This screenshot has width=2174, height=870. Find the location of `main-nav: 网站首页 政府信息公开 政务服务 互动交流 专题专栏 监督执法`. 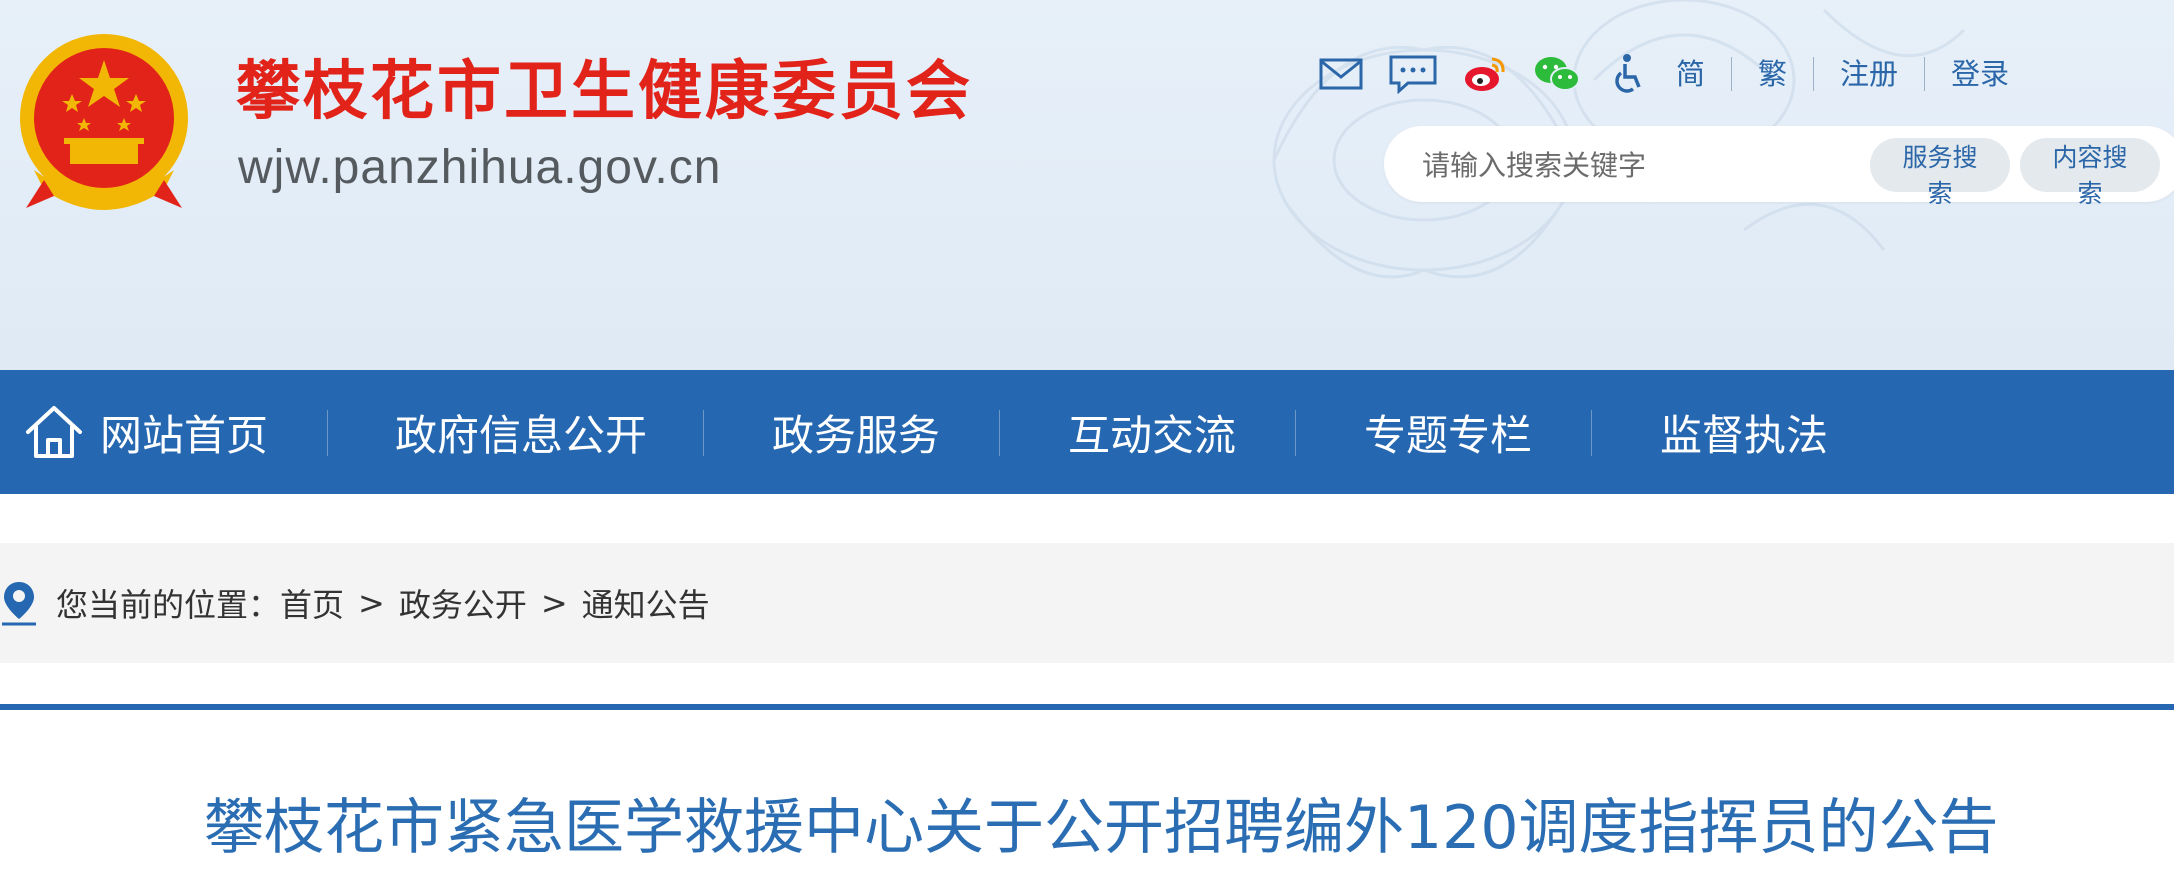

main-nav: 网站首页 政府信息公开 政务服务 互动交流 专题专栏 监督执法 is located at coordinates (1087, 432).